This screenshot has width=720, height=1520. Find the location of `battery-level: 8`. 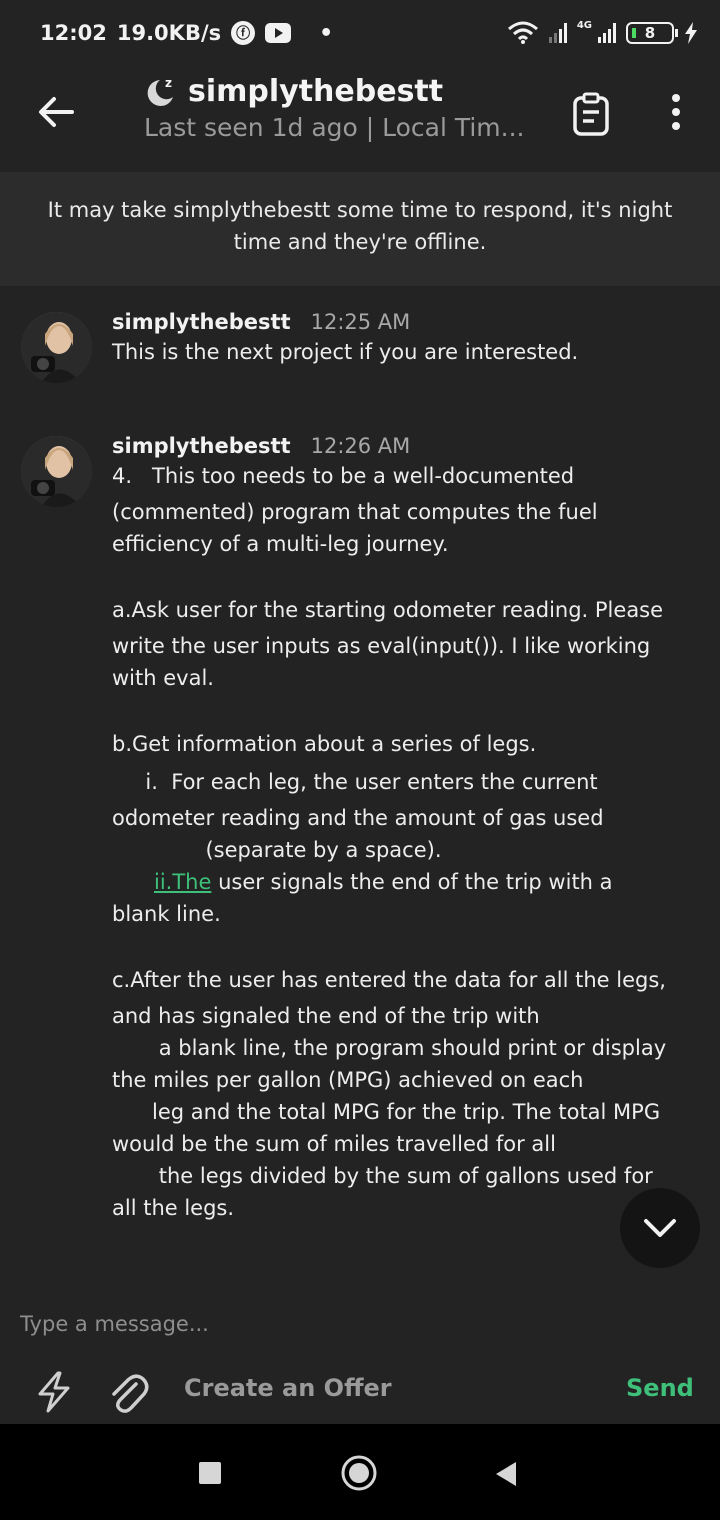

battery-level: 8 is located at coordinates (650, 33).